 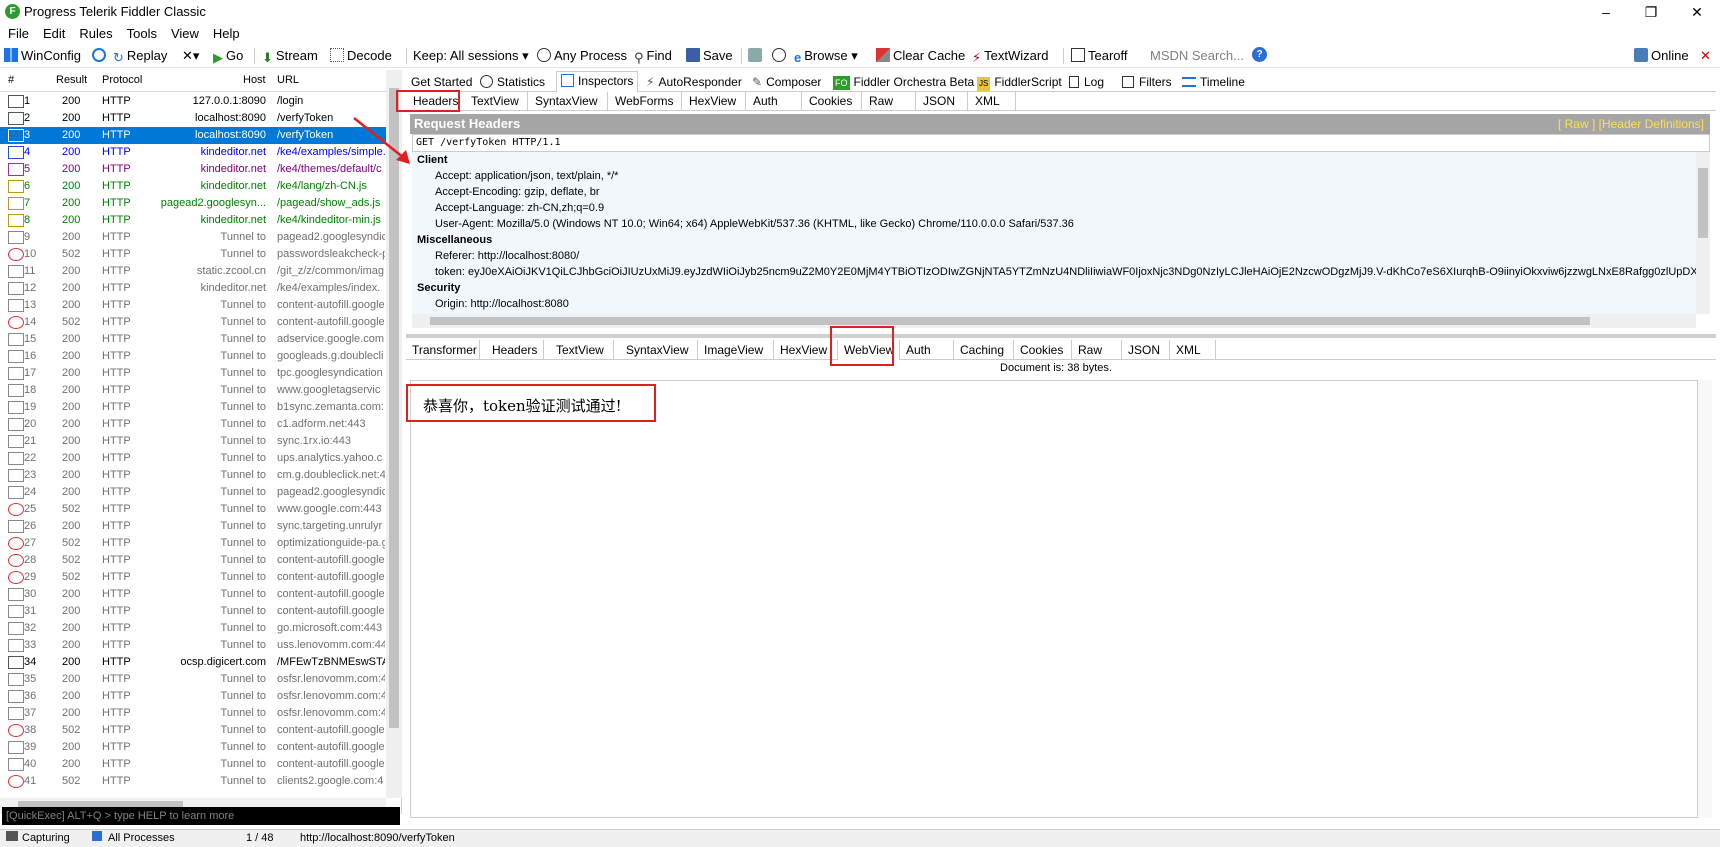 What do you see at coordinates (736, 350) in the screenshot?
I see `resp-tab-imageview: ImageView` at bounding box center [736, 350].